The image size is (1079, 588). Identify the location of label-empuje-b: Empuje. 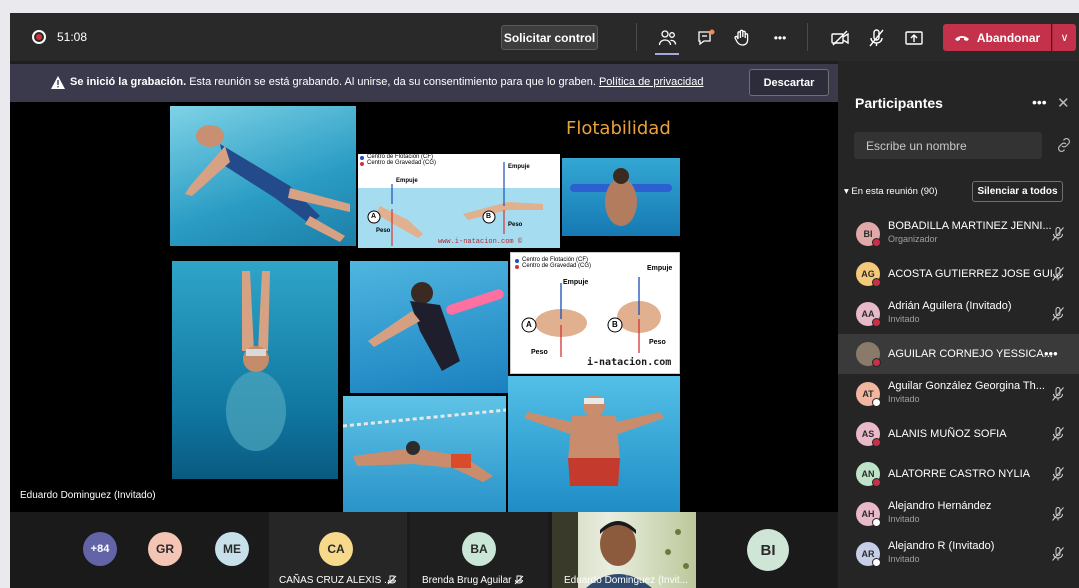
(519, 167).